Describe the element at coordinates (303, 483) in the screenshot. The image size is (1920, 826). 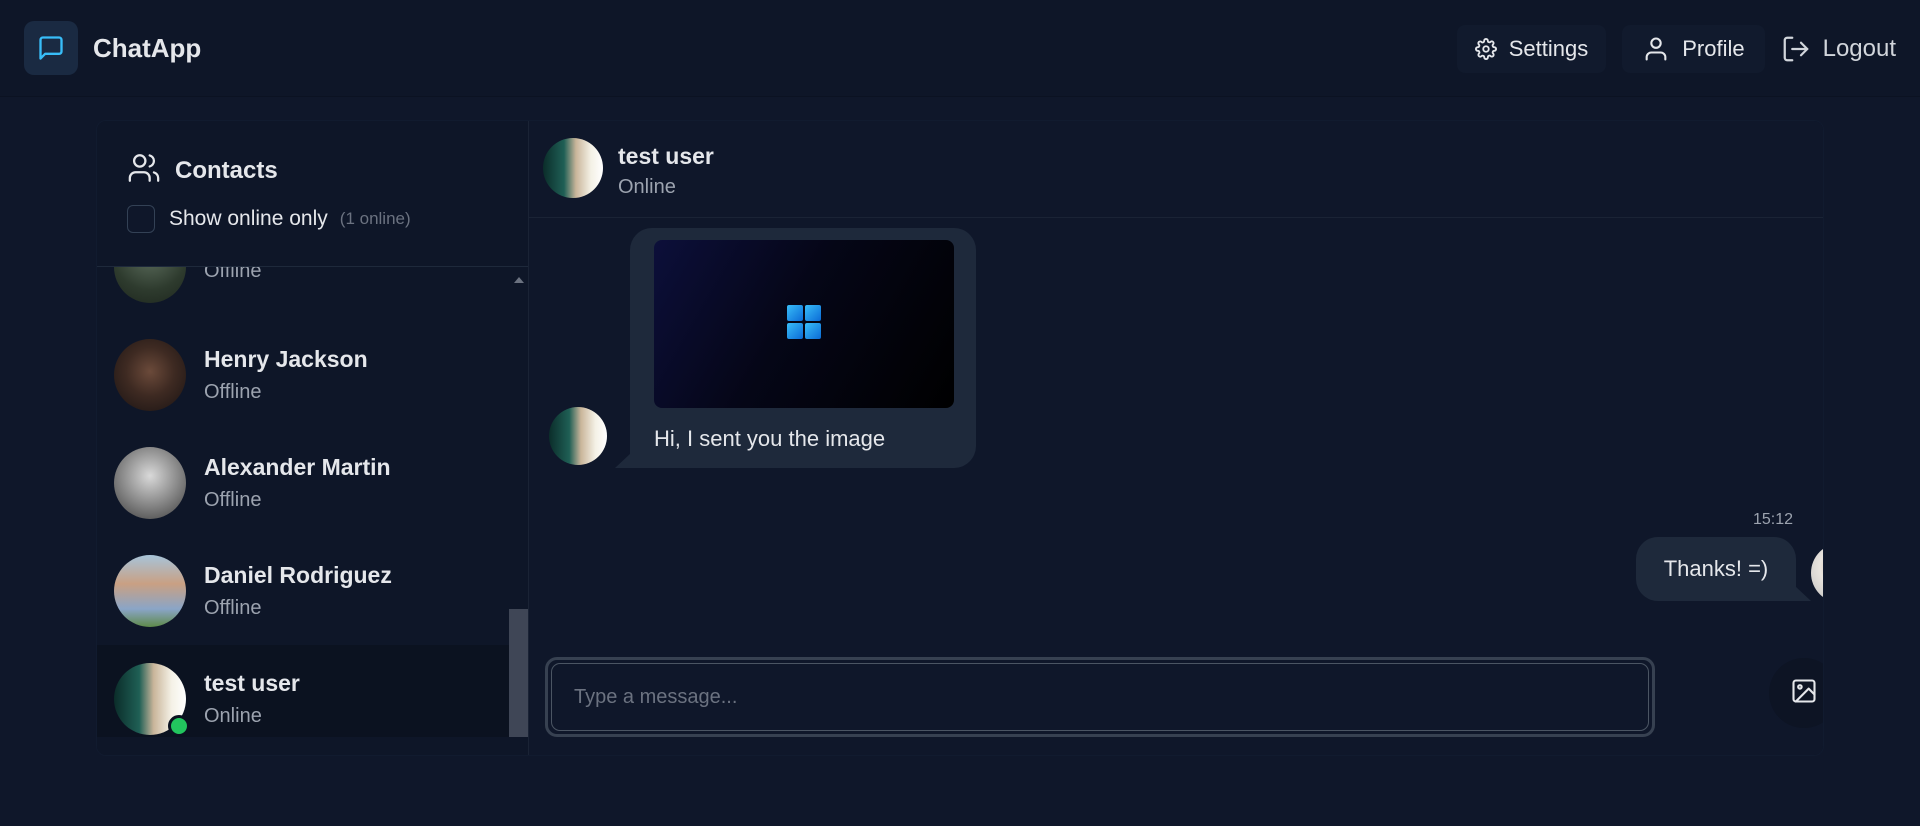
I see `contact-item: Alexander Martin Offline` at that location.